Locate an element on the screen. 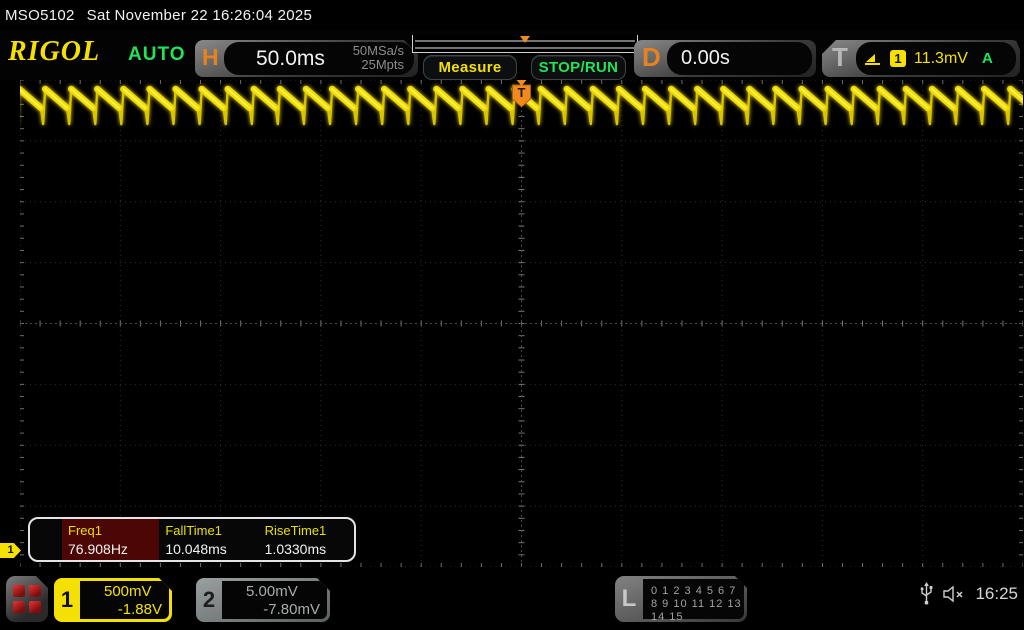 Image resolution: width=1024 pixels, height=630 pixels. sample-rate: 50MSa/s is located at coordinates (378, 50).